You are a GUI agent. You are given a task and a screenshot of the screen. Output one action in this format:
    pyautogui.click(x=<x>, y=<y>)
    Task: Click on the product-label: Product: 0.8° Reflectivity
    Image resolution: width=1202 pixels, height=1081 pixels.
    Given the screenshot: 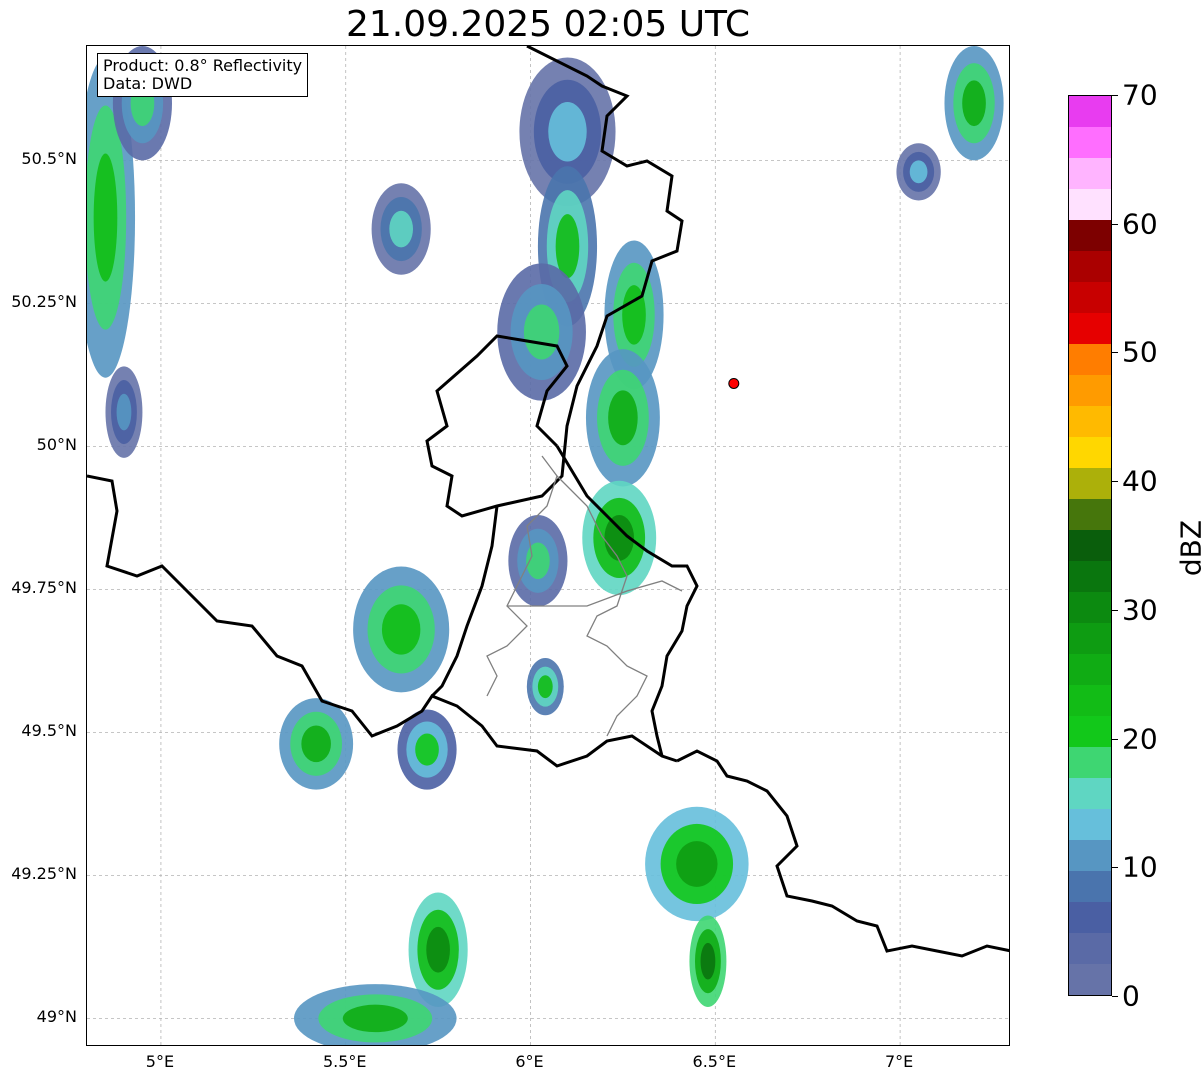 What is the action you would take?
    pyautogui.click(x=203, y=65)
    